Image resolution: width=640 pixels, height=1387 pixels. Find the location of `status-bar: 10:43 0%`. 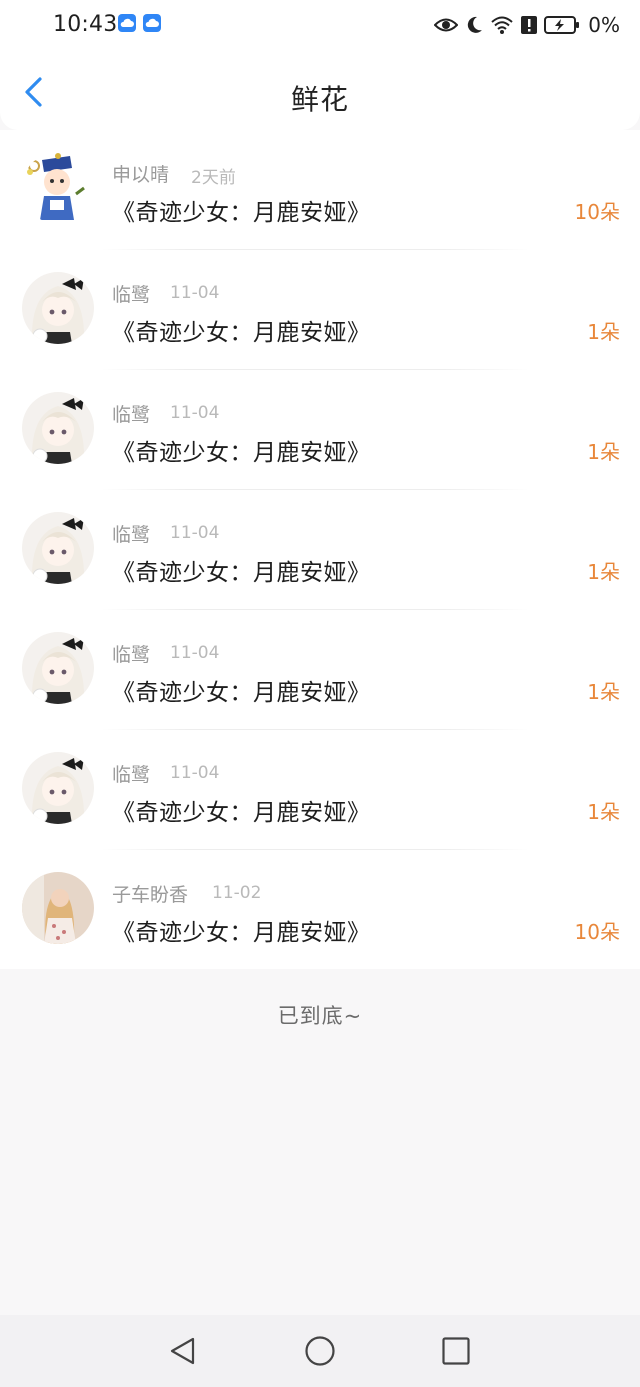

status-bar: 10:43 0% is located at coordinates (320, 25).